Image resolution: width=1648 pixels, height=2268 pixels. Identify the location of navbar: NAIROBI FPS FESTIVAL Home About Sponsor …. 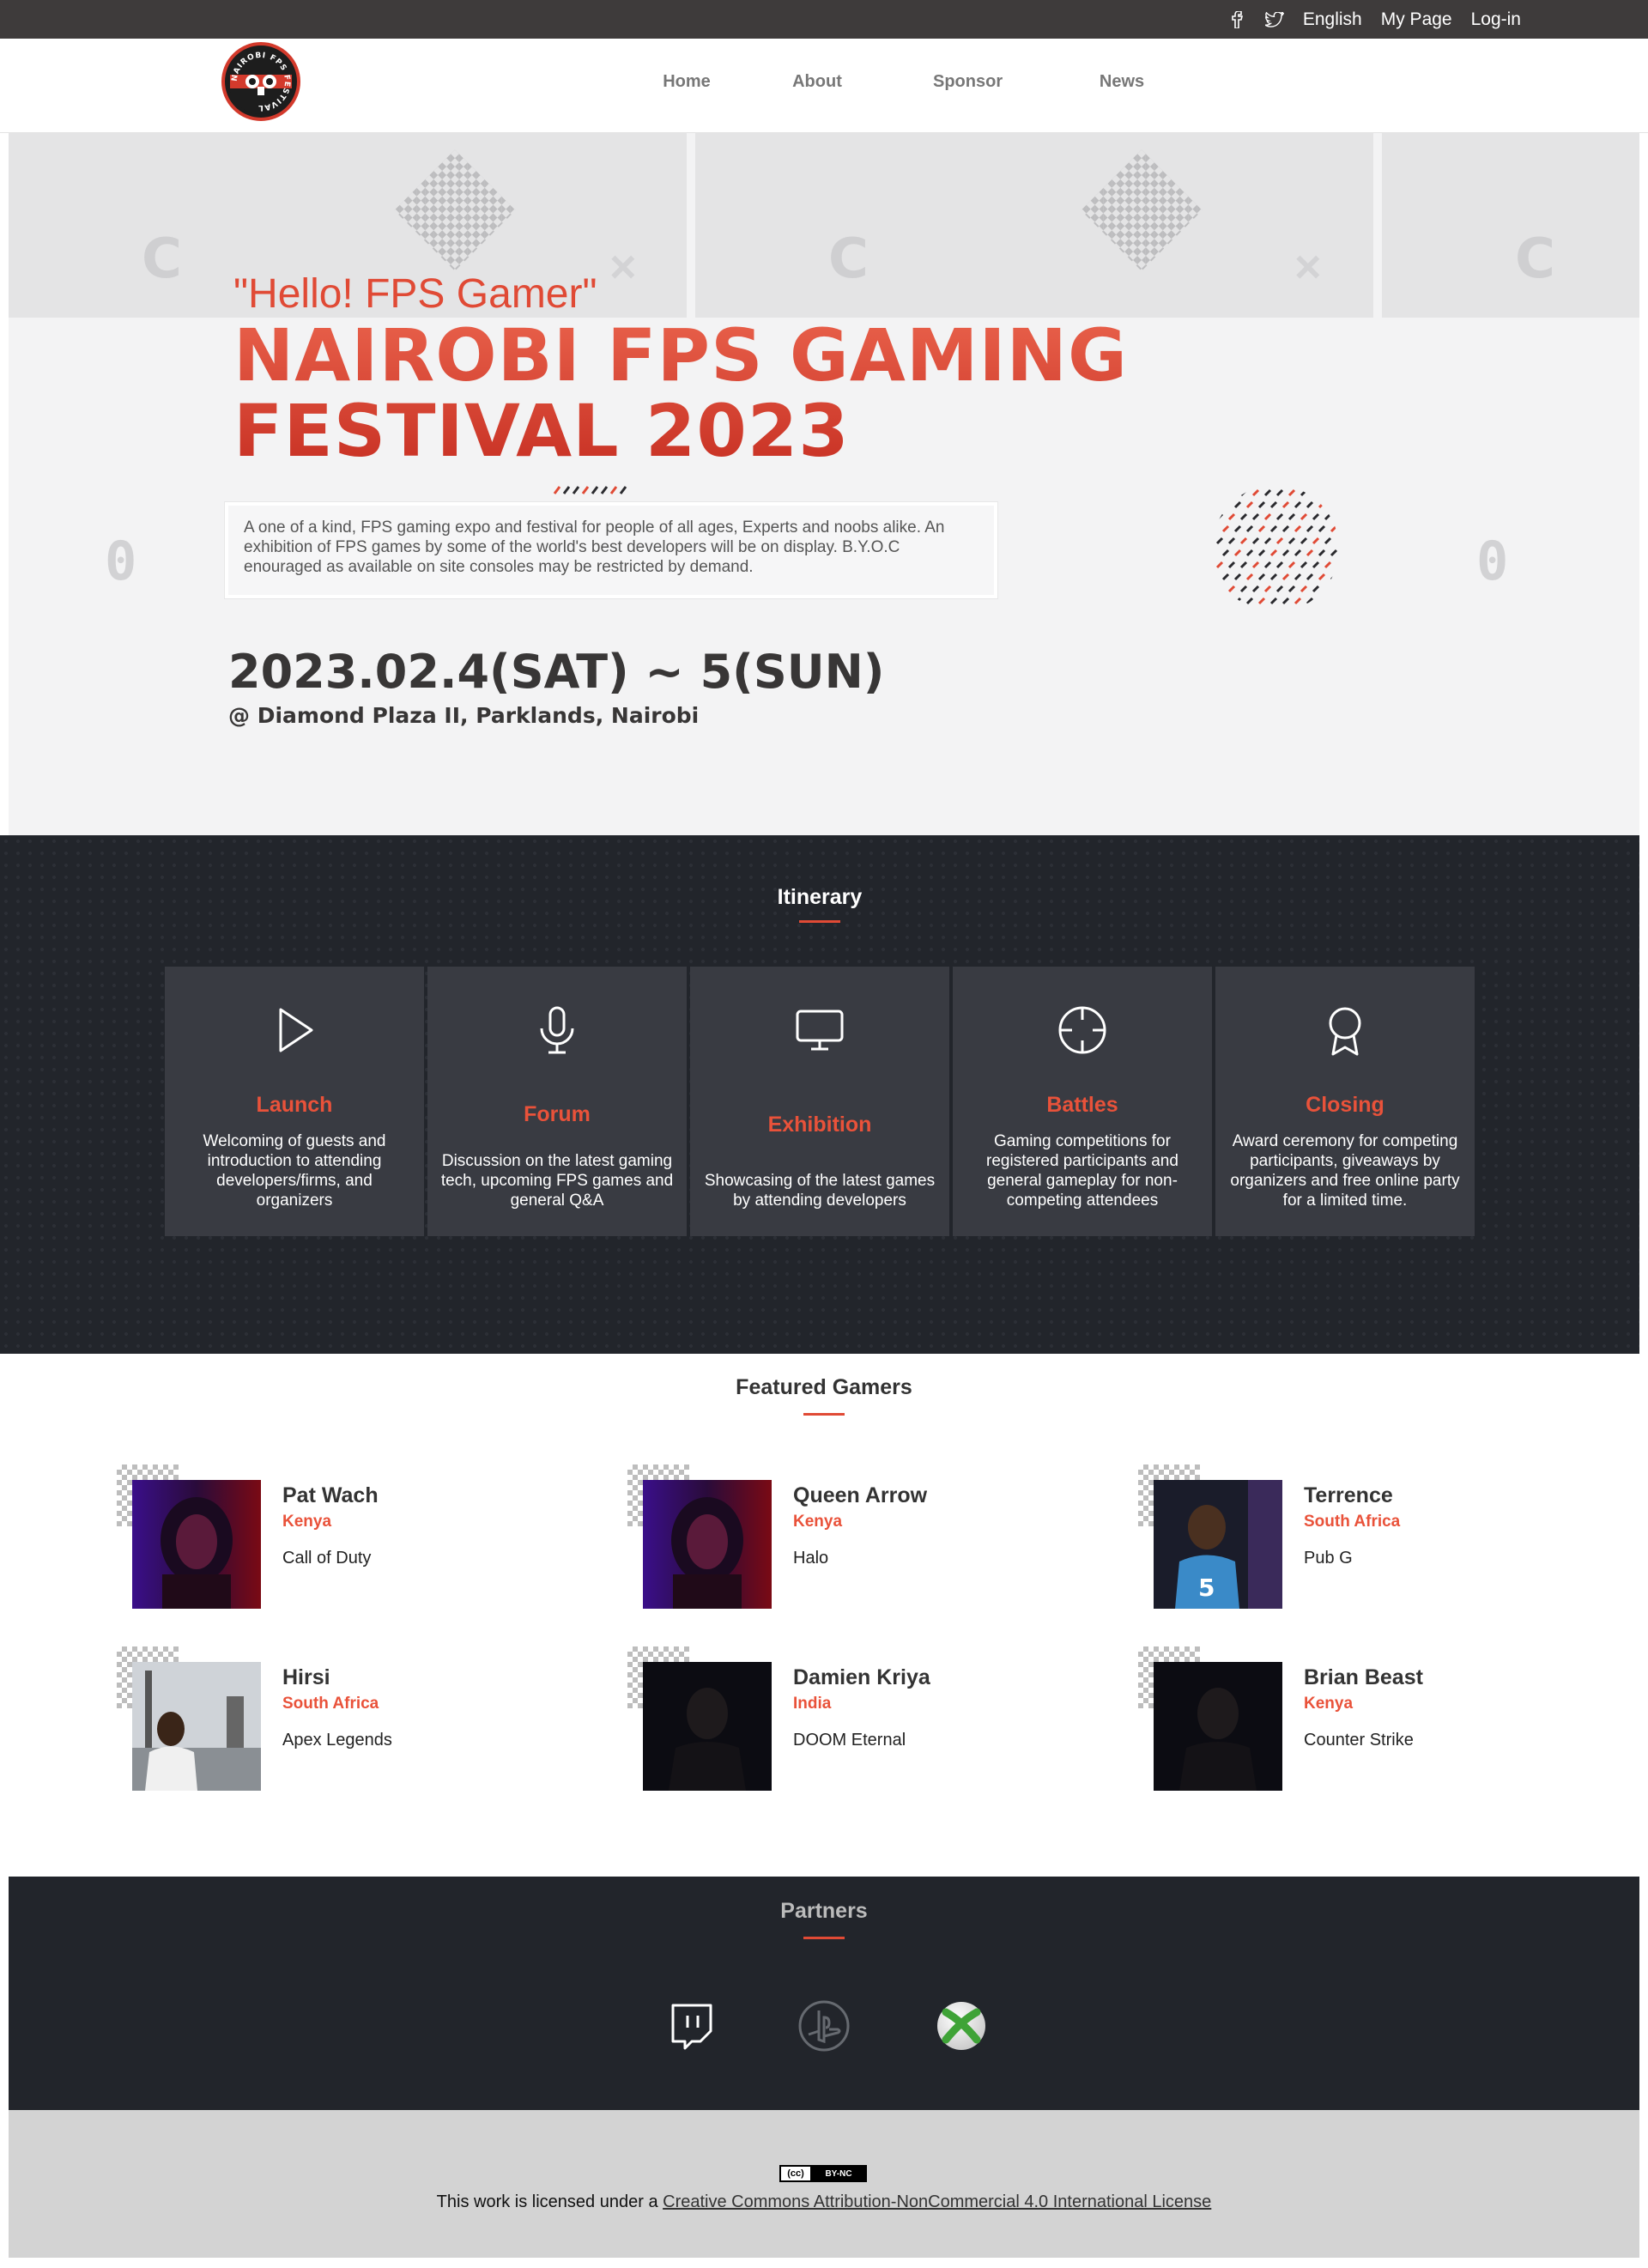
(824, 86).